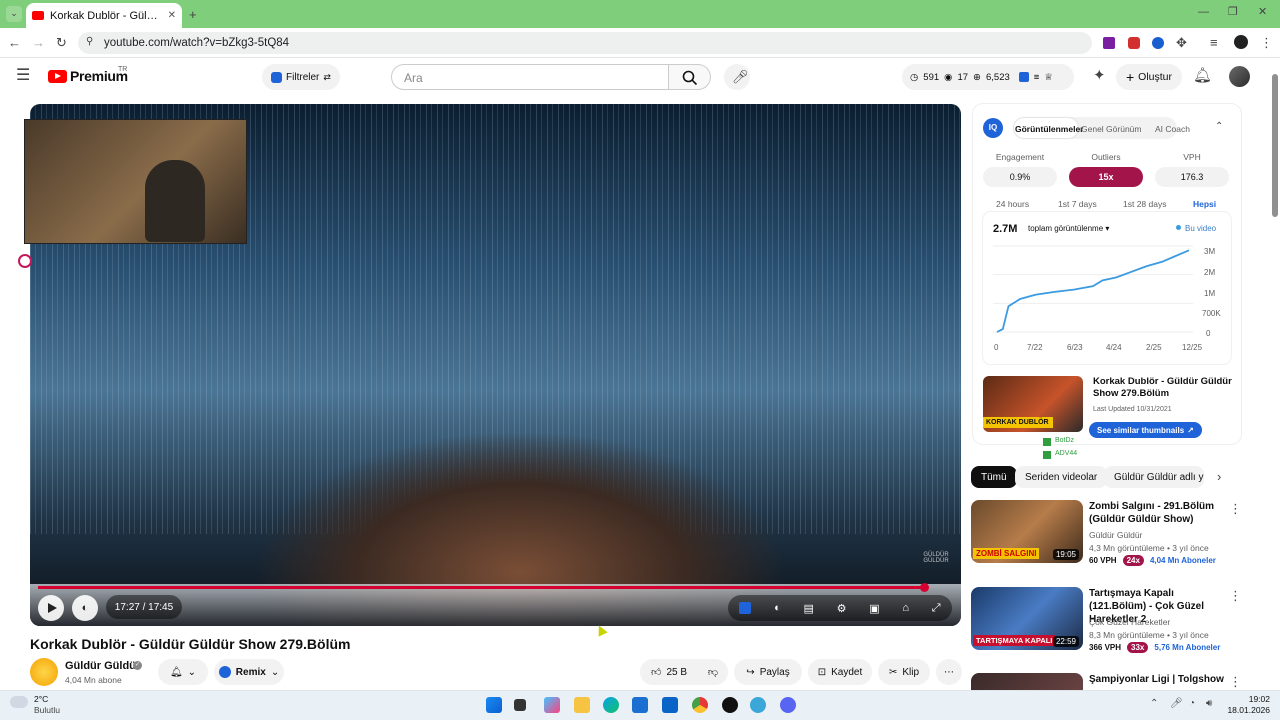 The image size is (1280, 720). What do you see at coordinates (102, 666) in the screenshot?
I see `channel-name: Güldür Güldür` at bounding box center [102, 666].